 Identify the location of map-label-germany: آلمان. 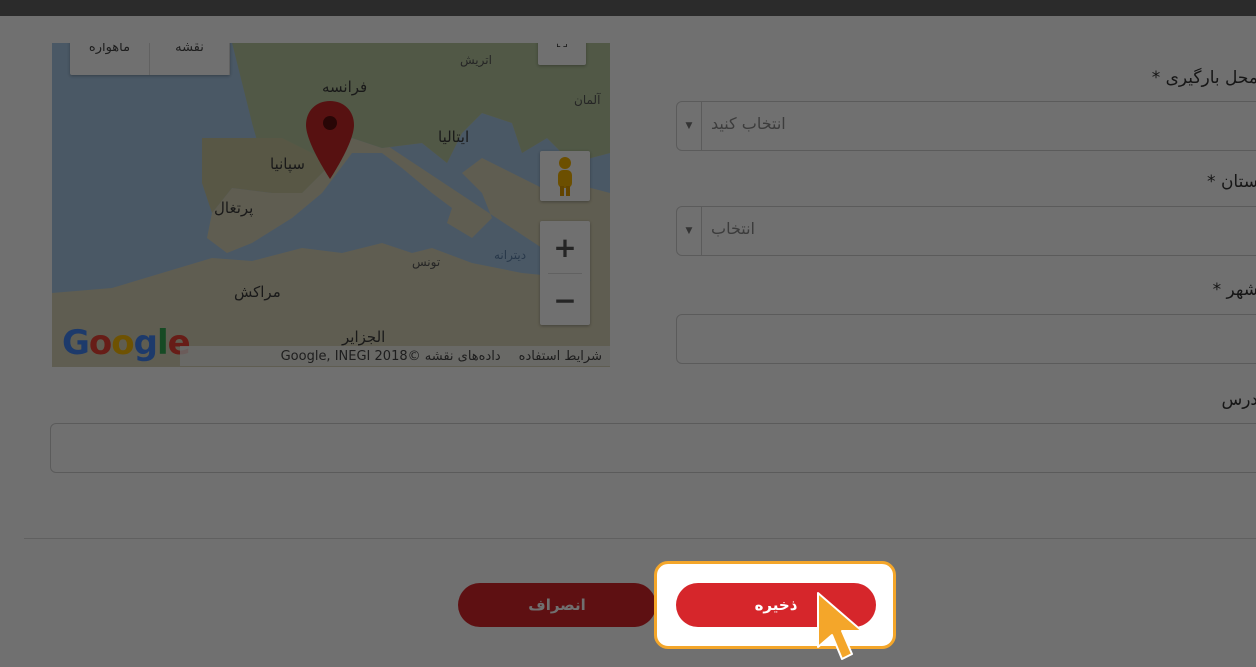
(587, 100).